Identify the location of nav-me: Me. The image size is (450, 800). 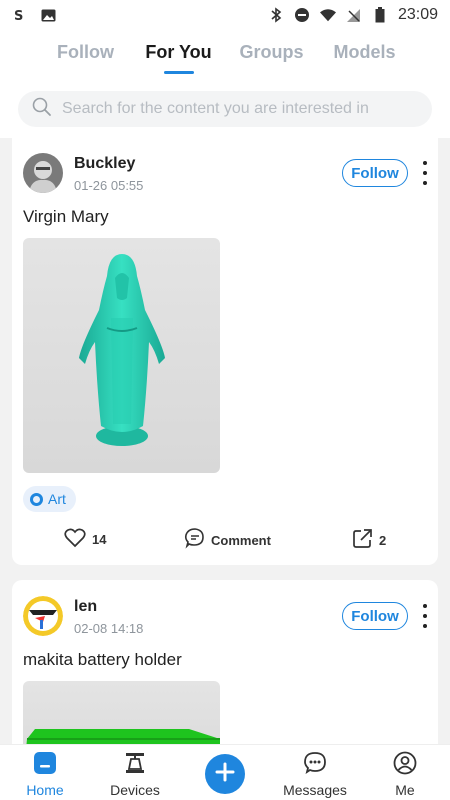
(405, 774).